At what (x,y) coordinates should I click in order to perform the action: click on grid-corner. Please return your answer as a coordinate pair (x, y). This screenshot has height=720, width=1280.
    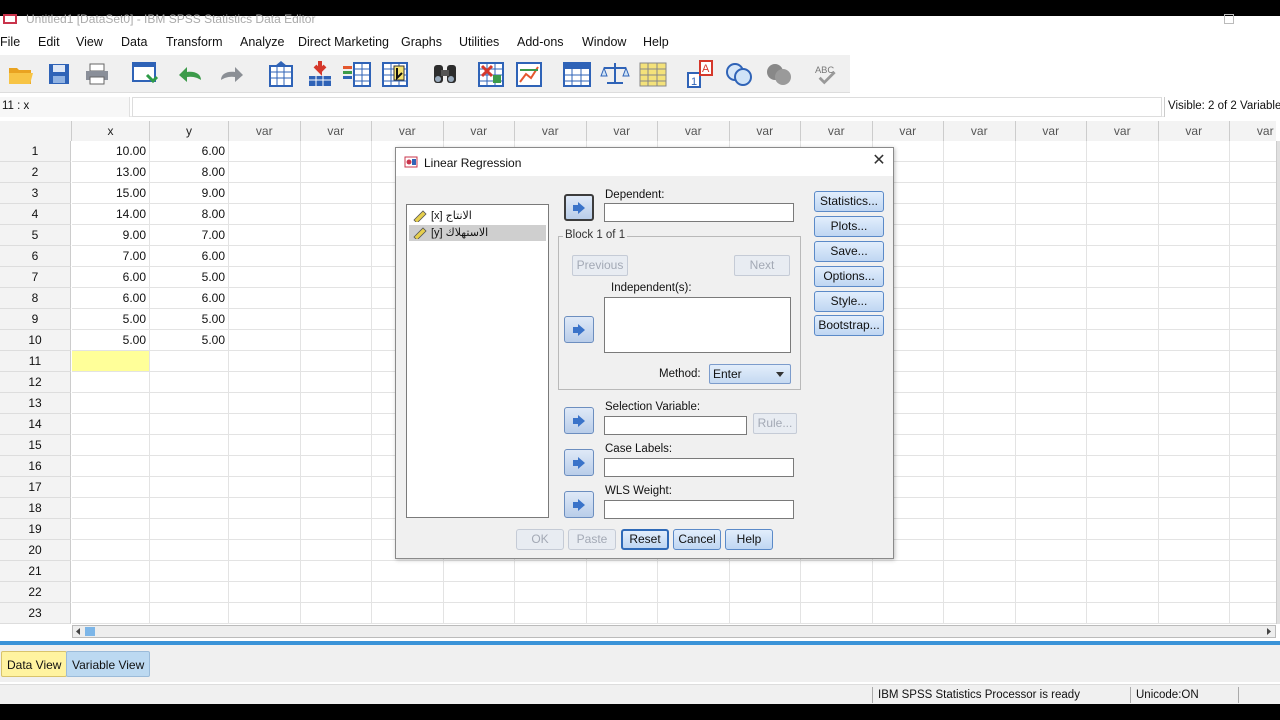
    Looking at the image, I should click on (36, 131).